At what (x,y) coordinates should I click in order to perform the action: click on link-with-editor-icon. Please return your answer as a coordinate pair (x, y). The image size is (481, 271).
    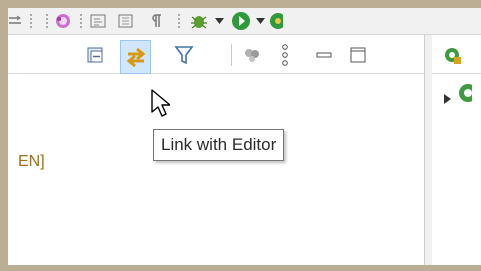
    Looking at the image, I should click on (135, 57).